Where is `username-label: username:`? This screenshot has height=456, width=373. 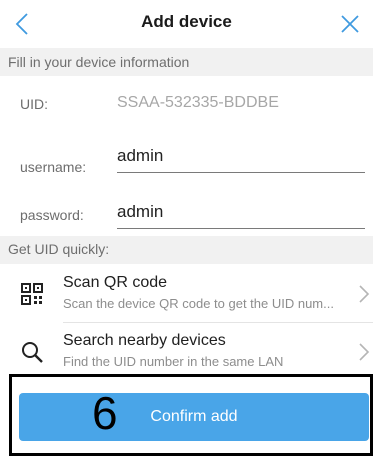
username-label: username: is located at coordinates (53, 167).